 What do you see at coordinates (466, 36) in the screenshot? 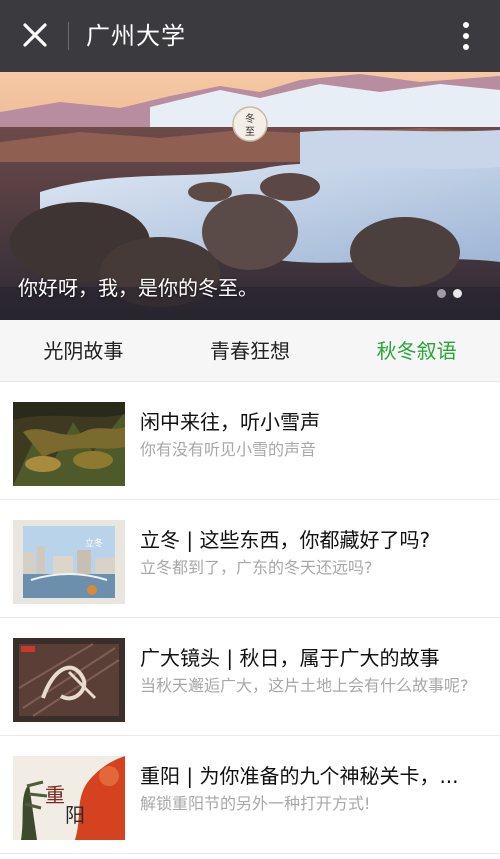
I see `more-options-icon` at bounding box center [466, 36].